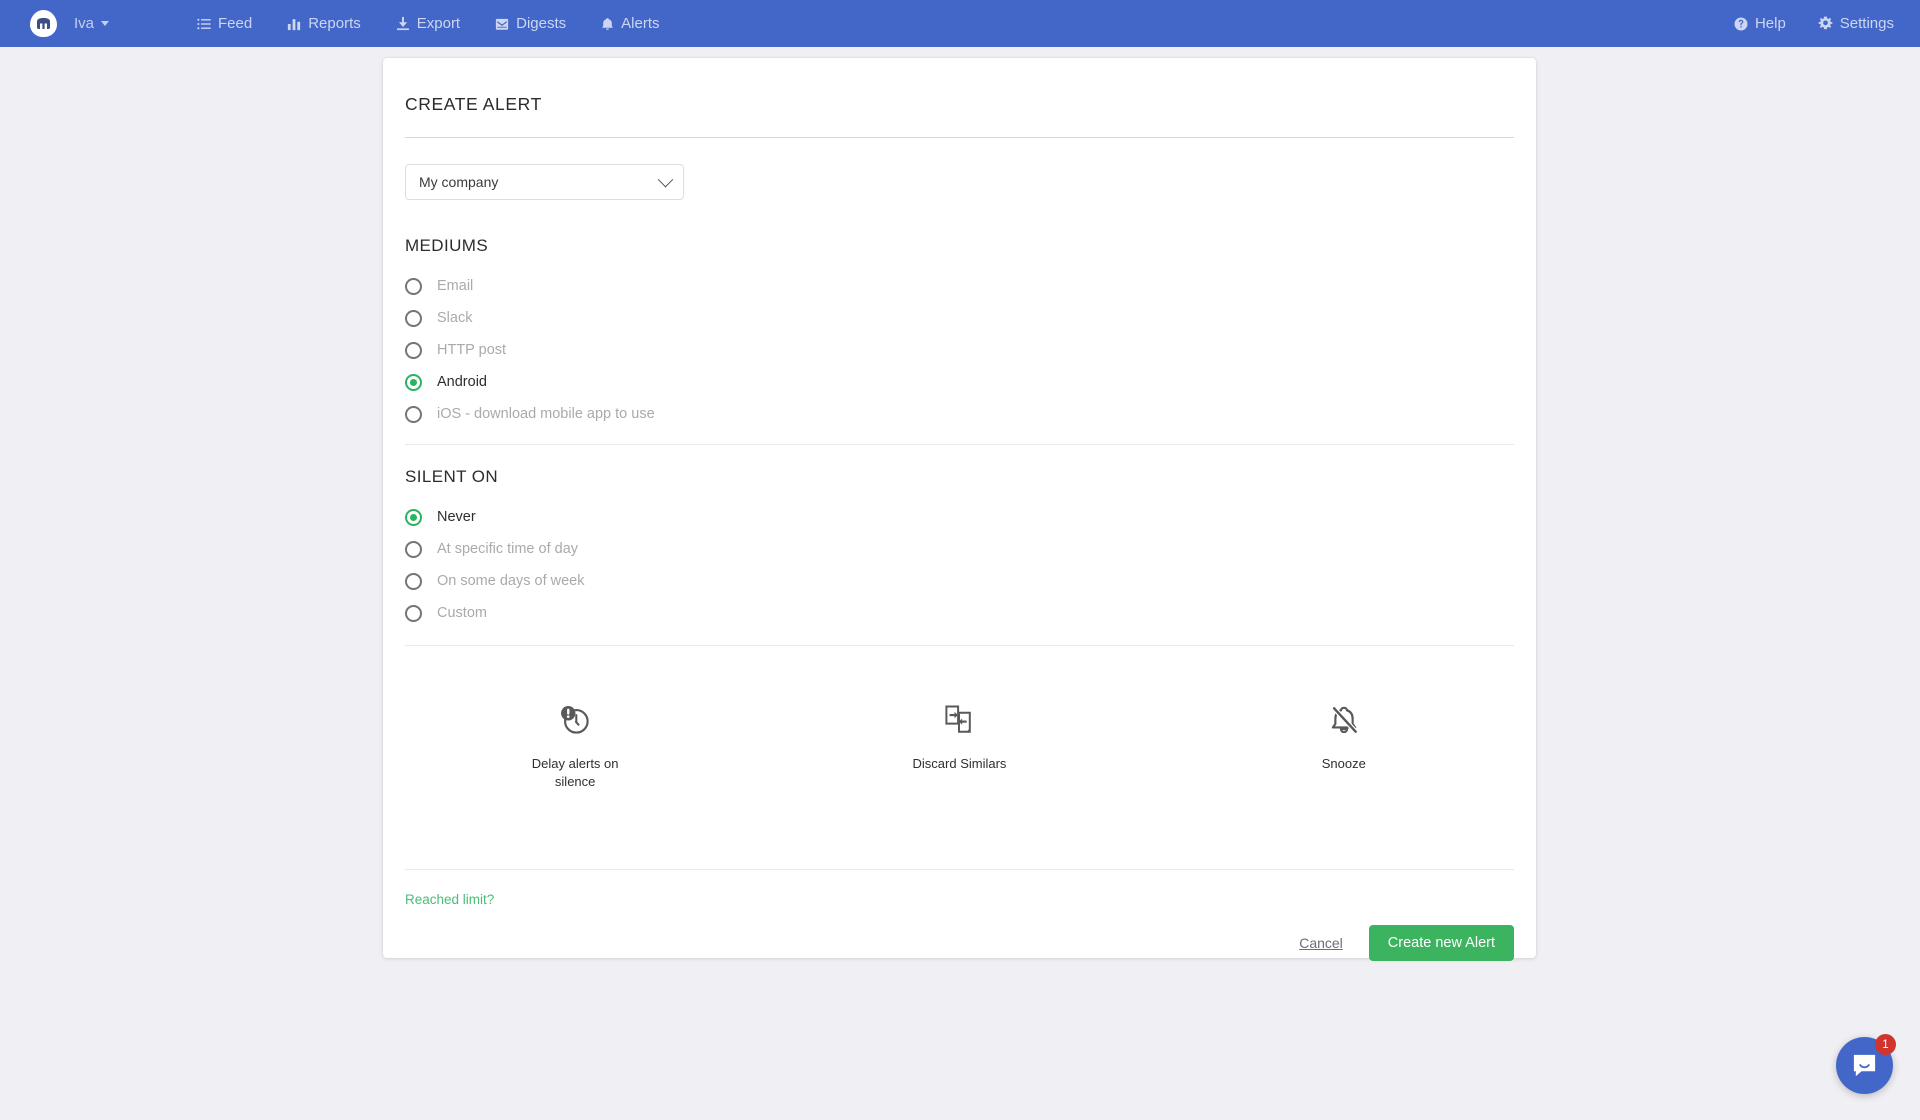 This screenshot has height=1120, width=1920. Describe the element at coordinates (970, 613) in the screenshot. I see `radio-option-custom: Custom` at that location.